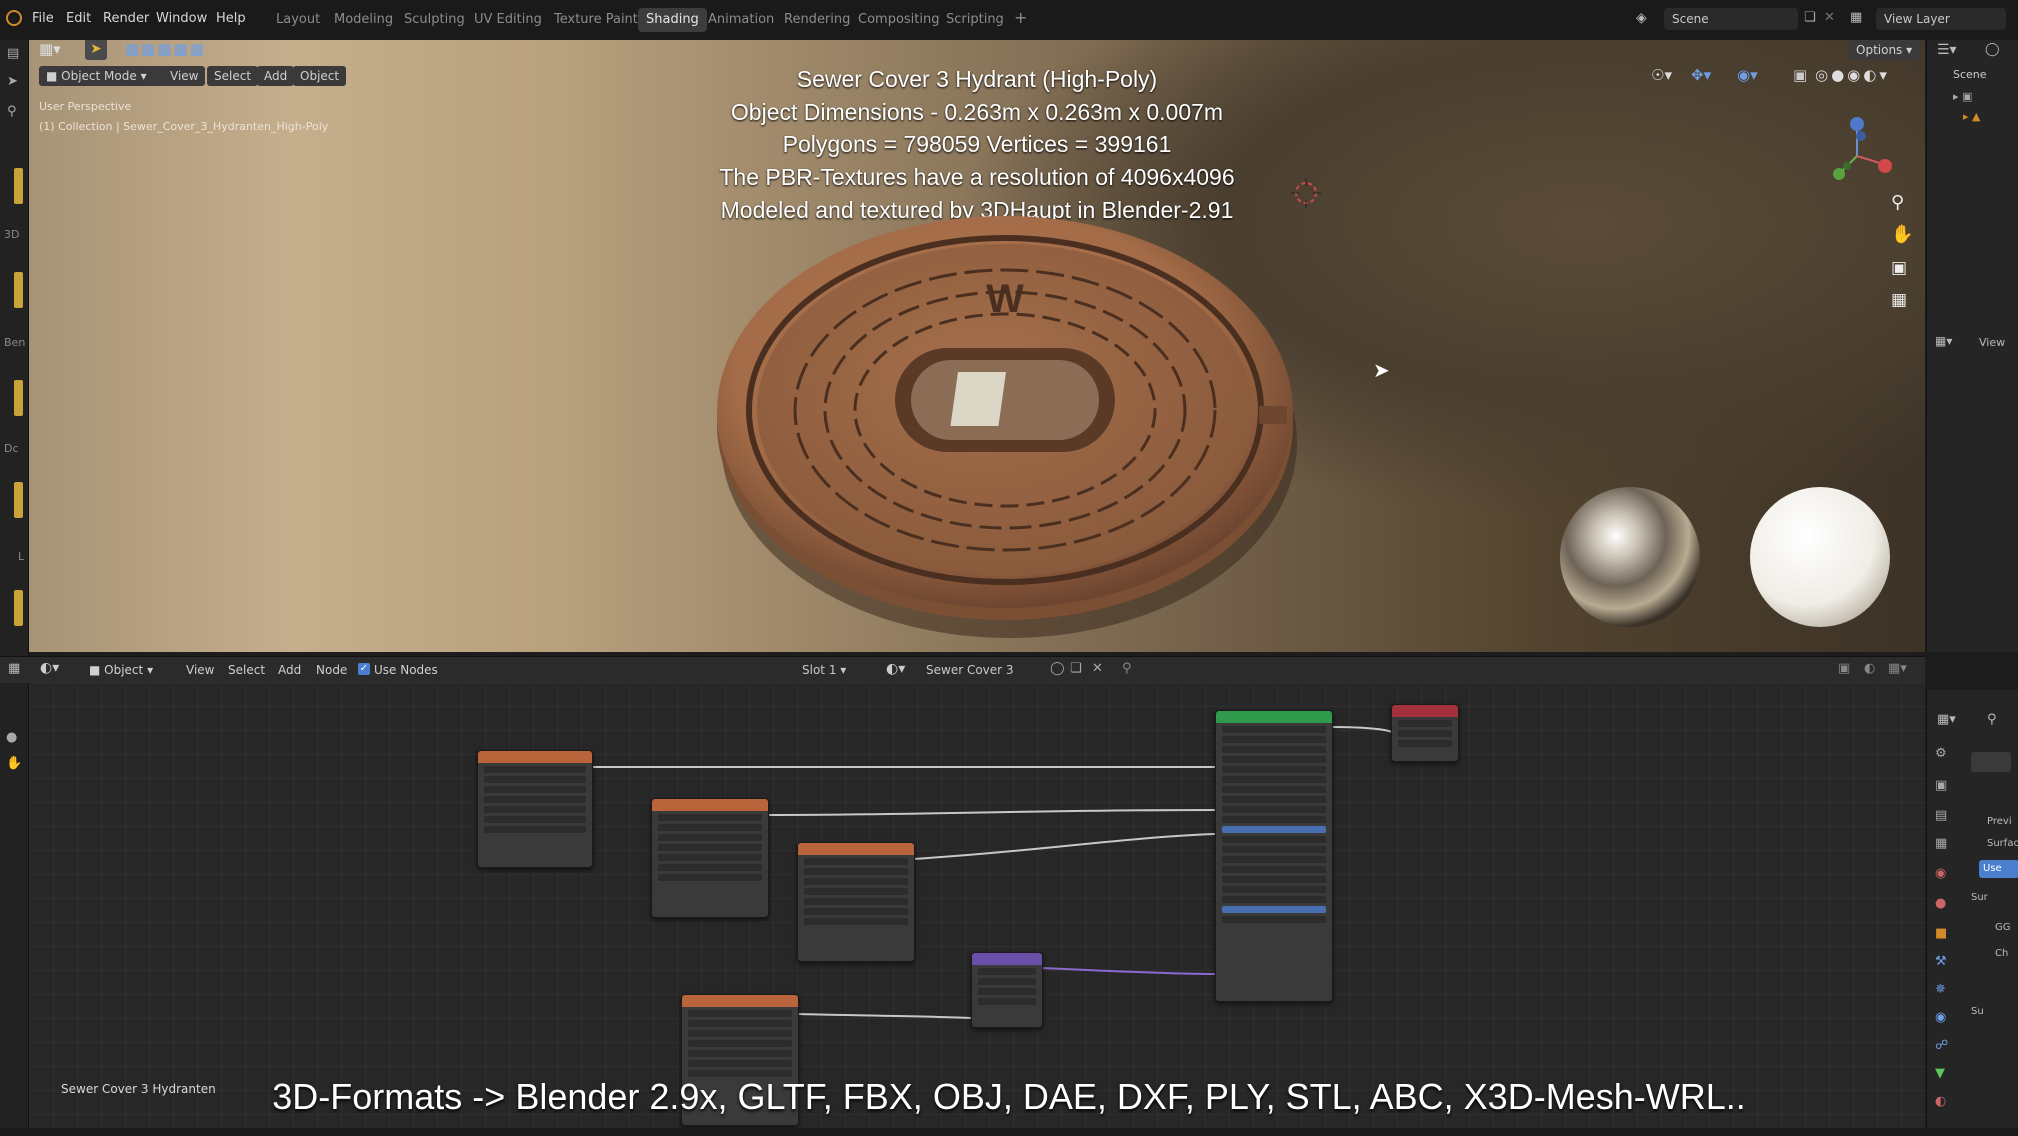 Image resolution: width=2018 pixels, height=1136 pixels. What do you see at coordinates (1940, 873) in the screenshot?
I see `scene-tab-icon: ◉` at bounding box center [1940, 873].